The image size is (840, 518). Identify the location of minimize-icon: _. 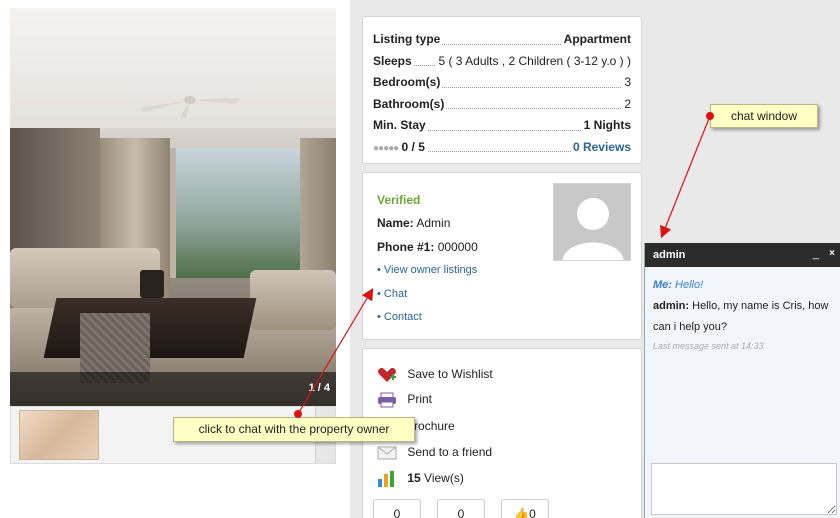
(816, 254).